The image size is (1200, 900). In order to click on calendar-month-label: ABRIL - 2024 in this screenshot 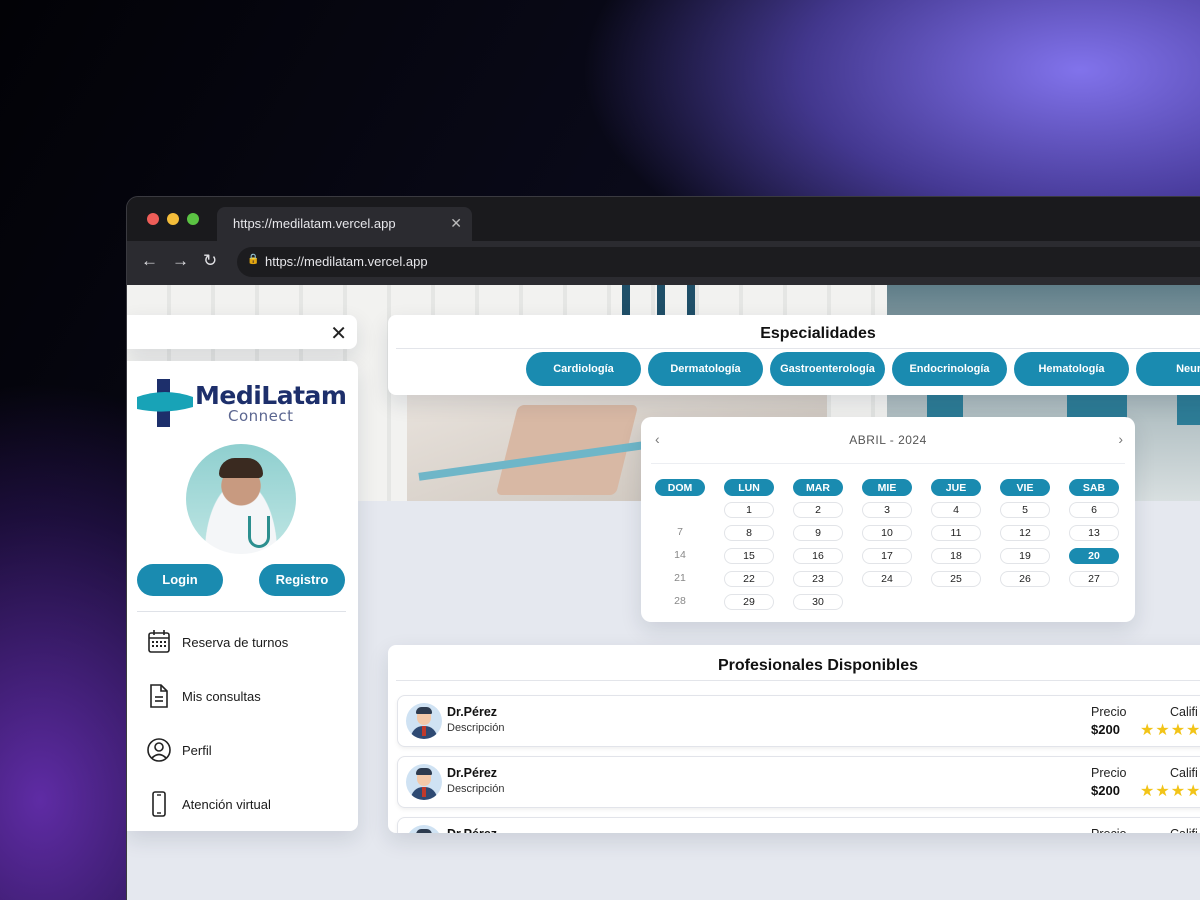, I will do `click(888, 440)`.